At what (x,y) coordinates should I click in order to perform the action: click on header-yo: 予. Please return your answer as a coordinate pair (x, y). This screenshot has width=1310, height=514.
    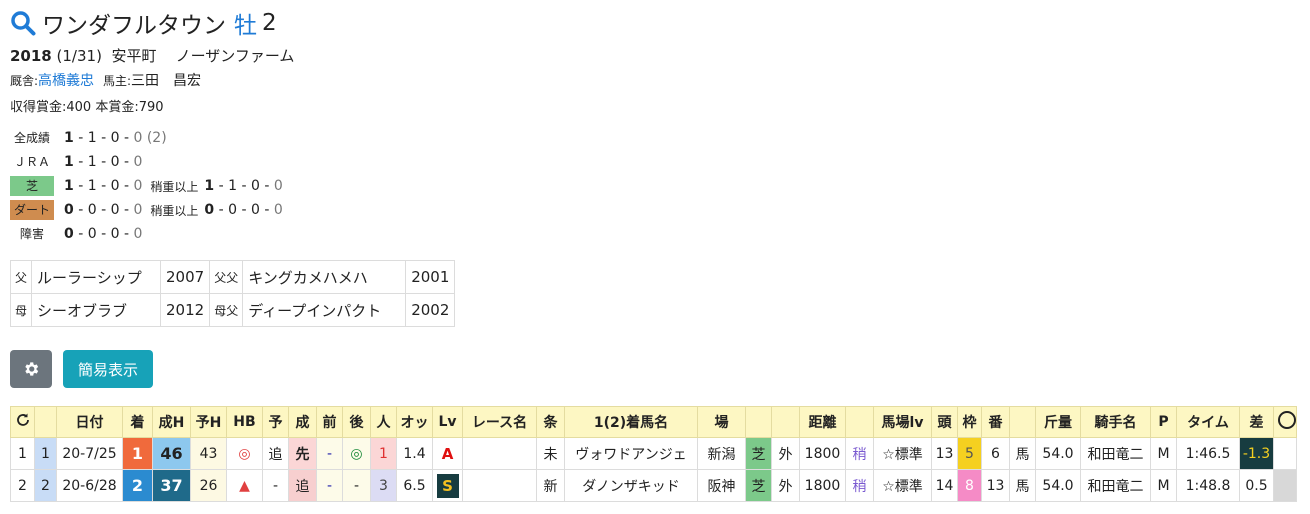
    Looking at the image, I should click on (275, 422).